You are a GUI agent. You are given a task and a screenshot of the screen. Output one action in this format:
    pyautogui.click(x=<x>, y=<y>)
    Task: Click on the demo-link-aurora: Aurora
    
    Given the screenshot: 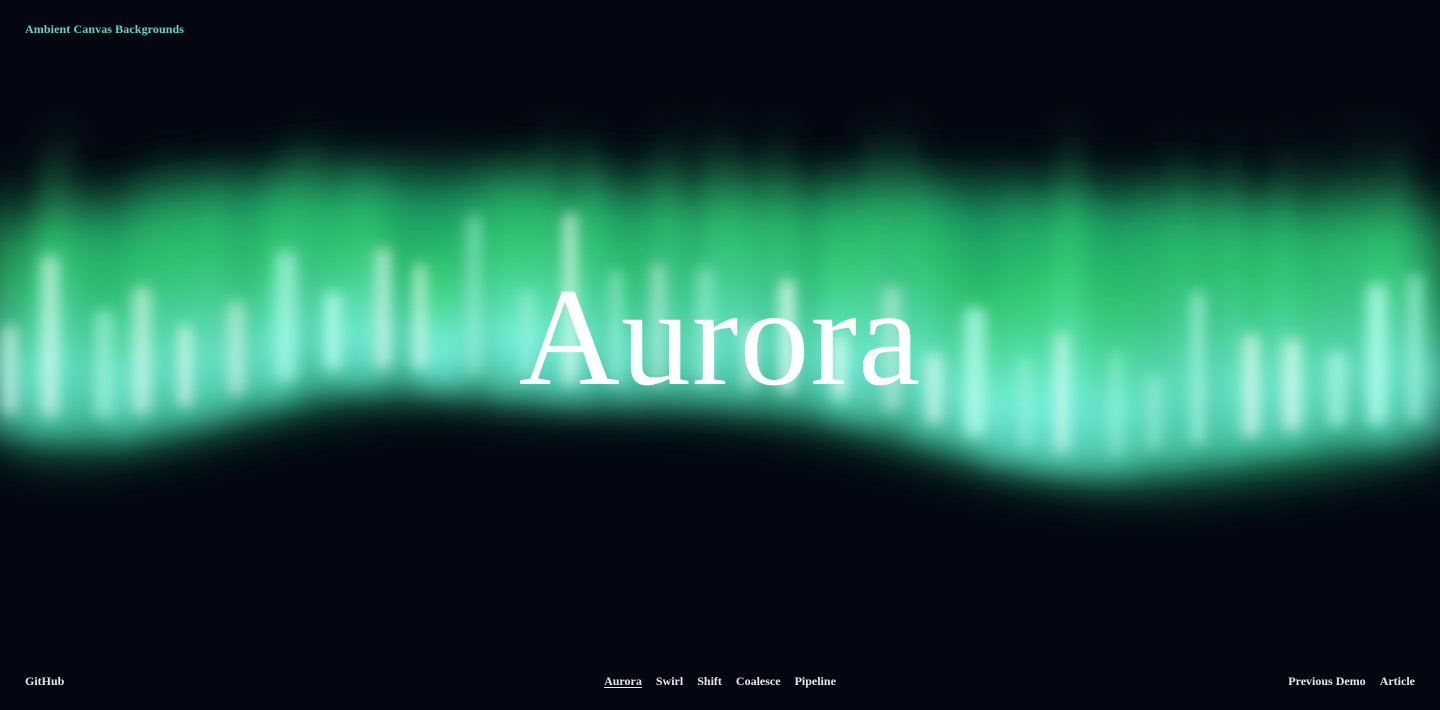 What is the action you would take?
    pyautogui.click(x=623, y=681)
    